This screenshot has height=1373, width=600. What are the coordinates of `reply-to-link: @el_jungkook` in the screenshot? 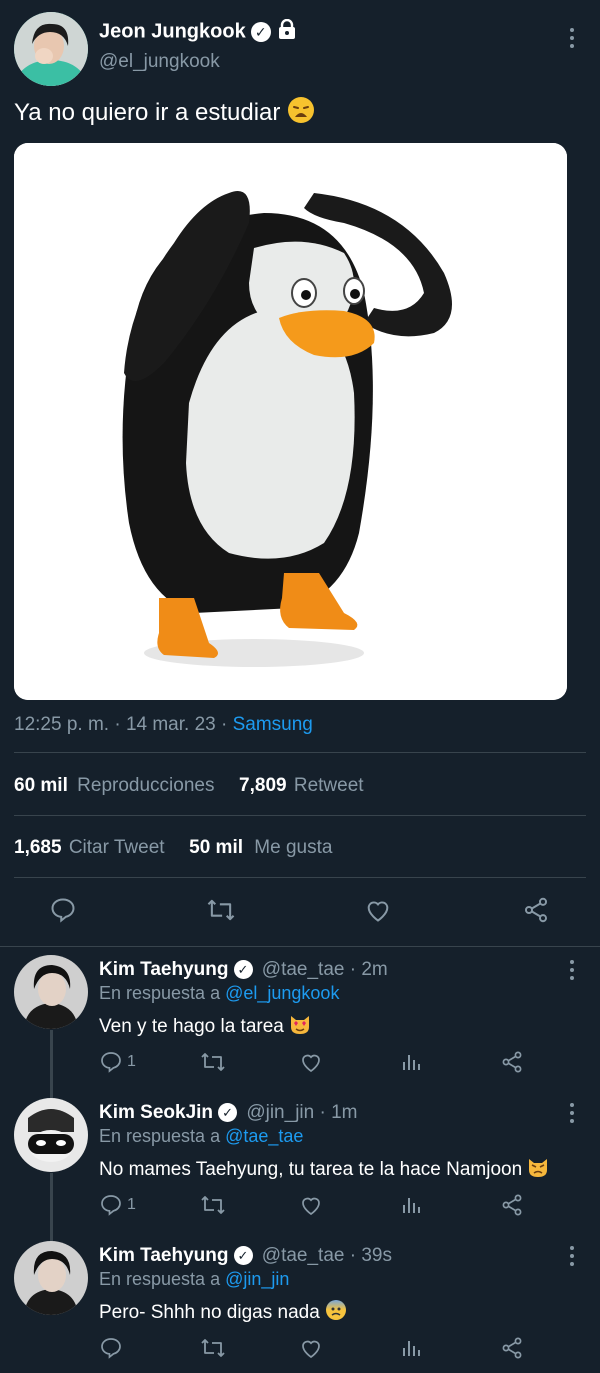 It's located at (282, 993).